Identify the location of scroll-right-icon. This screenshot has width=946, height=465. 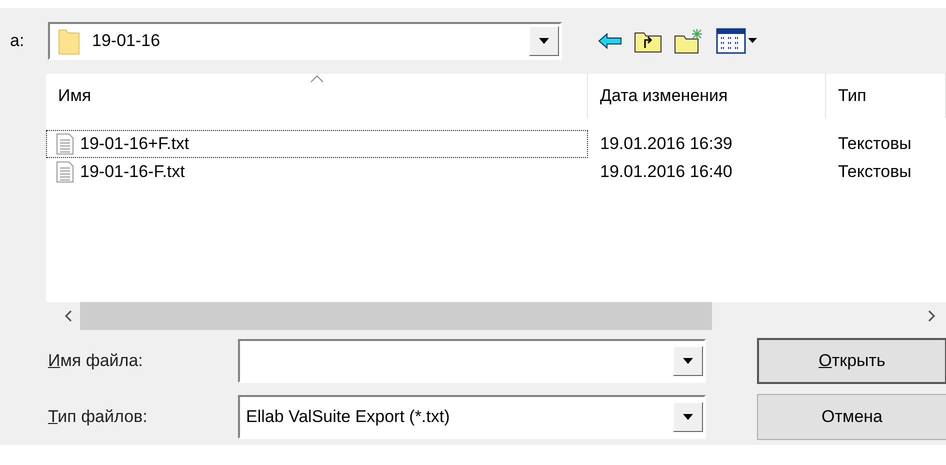
(932, 316).